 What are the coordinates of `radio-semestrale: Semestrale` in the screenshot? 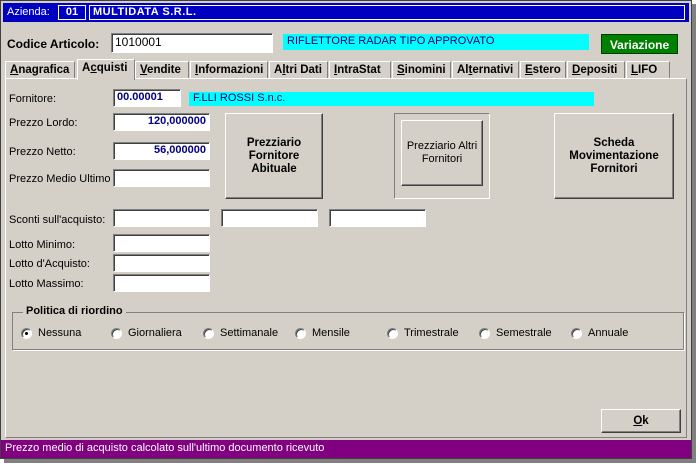 It's located at (515, 333).